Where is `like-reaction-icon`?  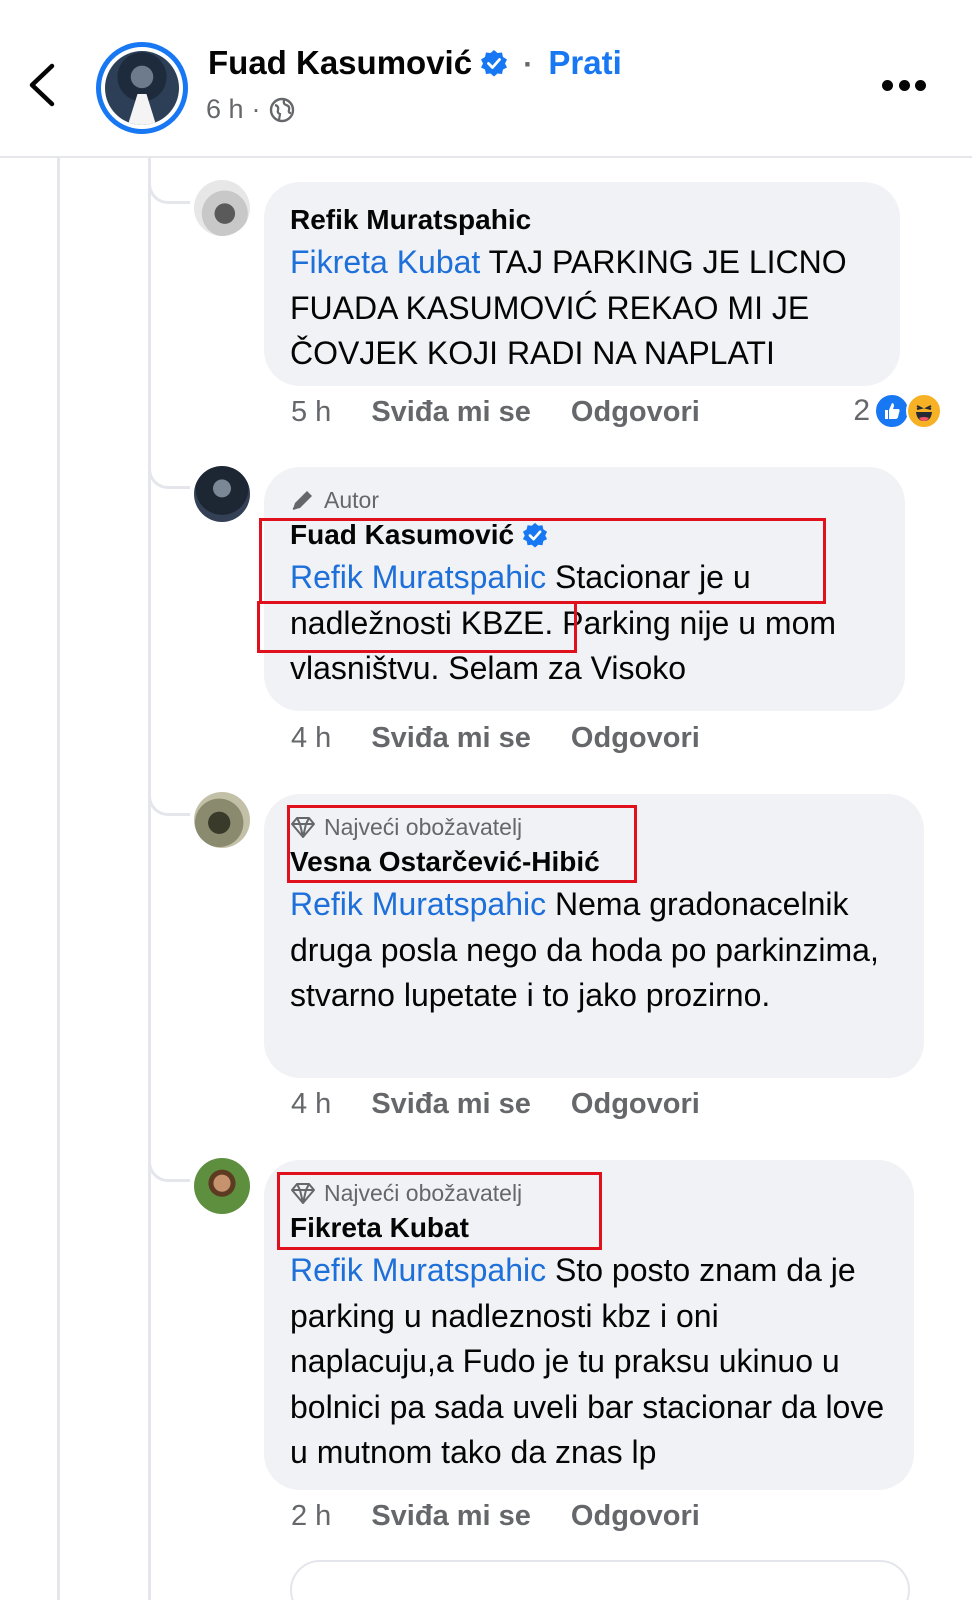 like-reaction-icon is located at coordinates (892, 411).